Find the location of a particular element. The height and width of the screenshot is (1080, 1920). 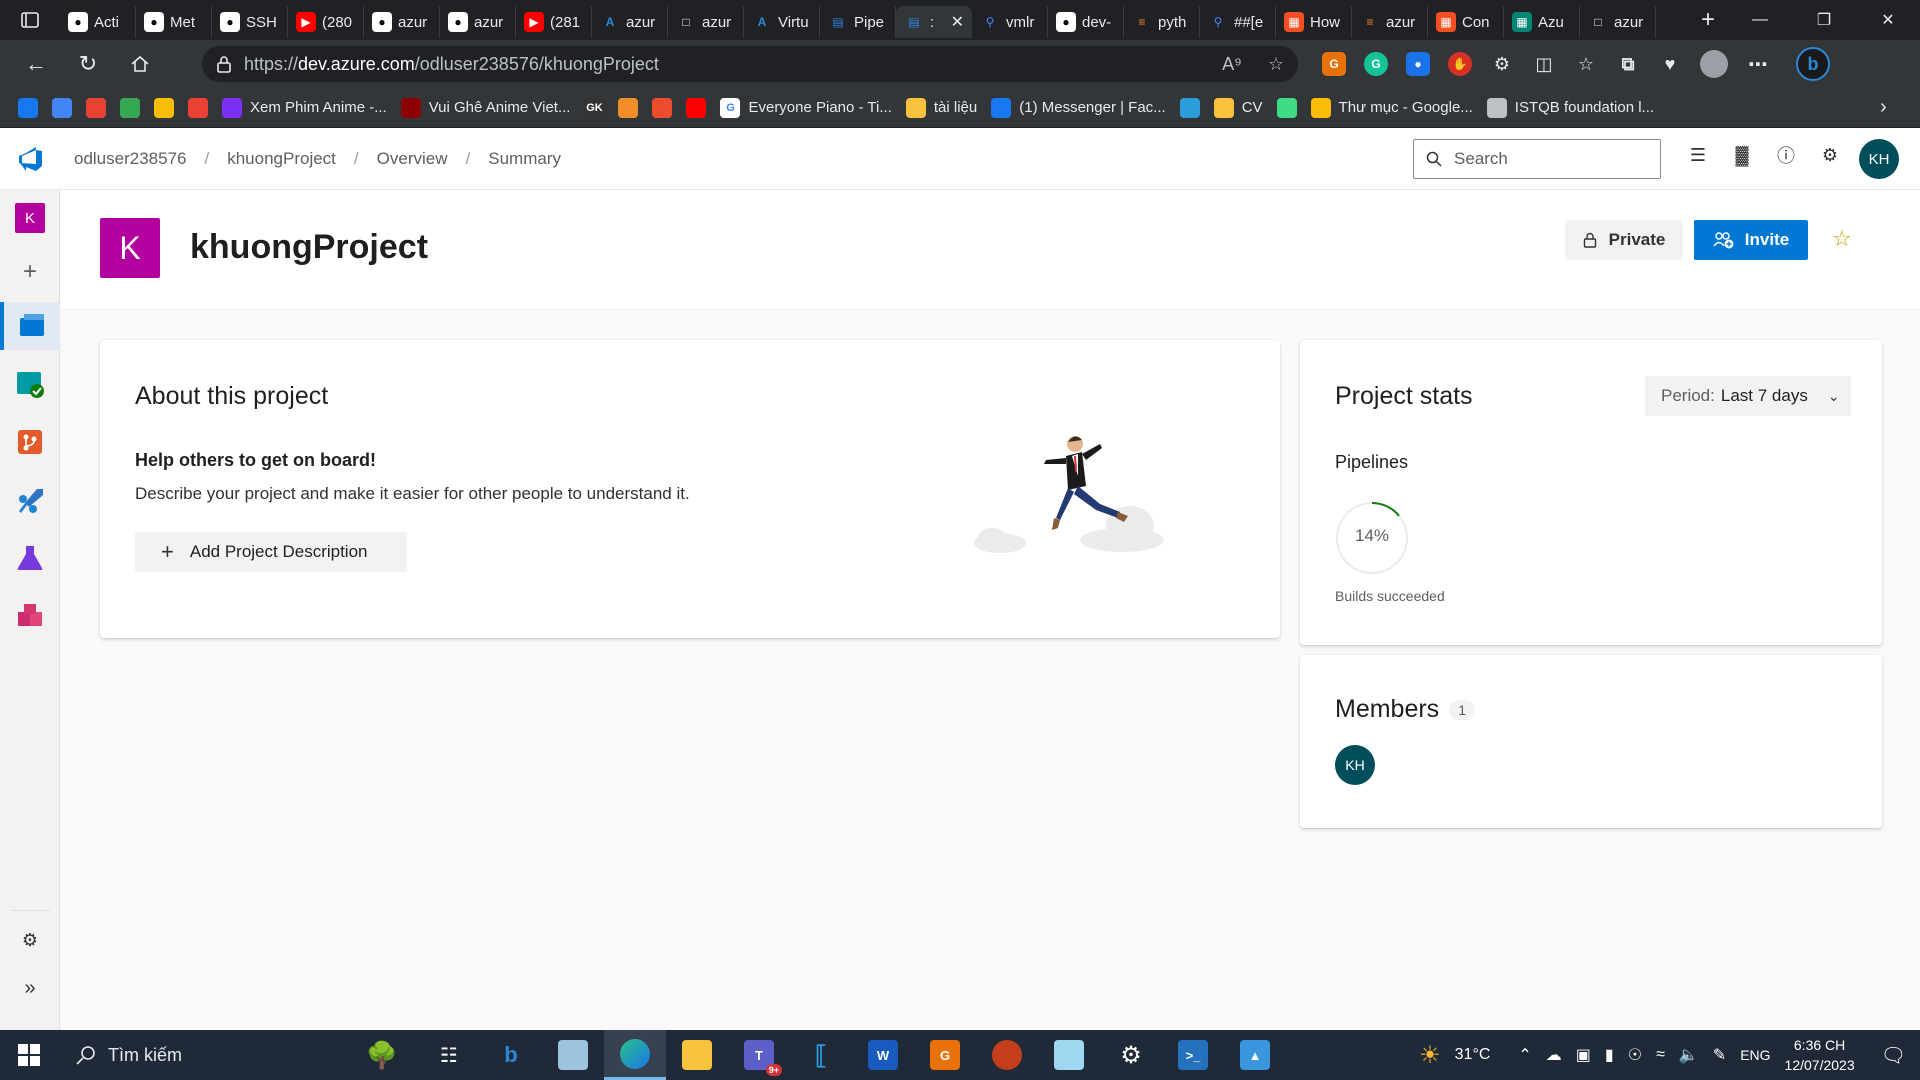

app-frame is located at coordinates (573, 1055).